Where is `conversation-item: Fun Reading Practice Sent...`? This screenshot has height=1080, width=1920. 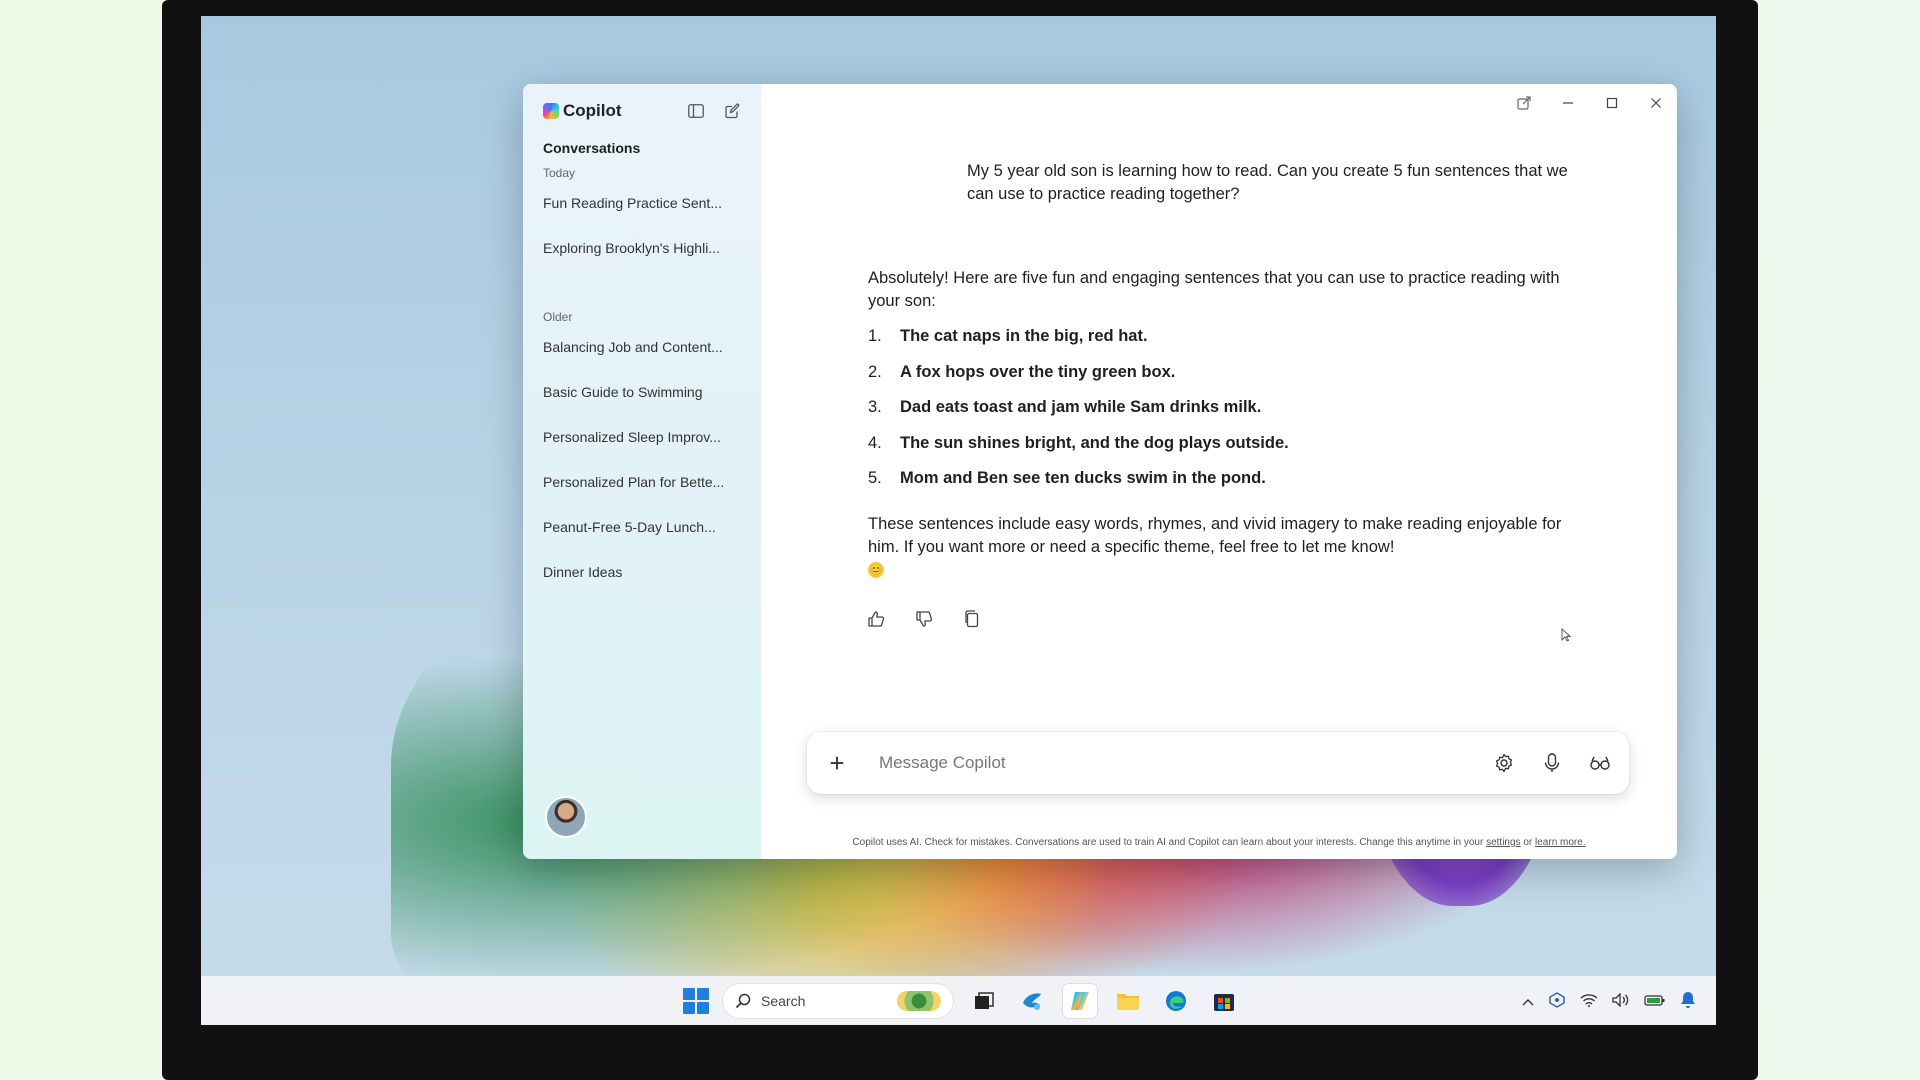 conversation-item: Fun Reading Practice Sent... is located at coordinates (642, 216).